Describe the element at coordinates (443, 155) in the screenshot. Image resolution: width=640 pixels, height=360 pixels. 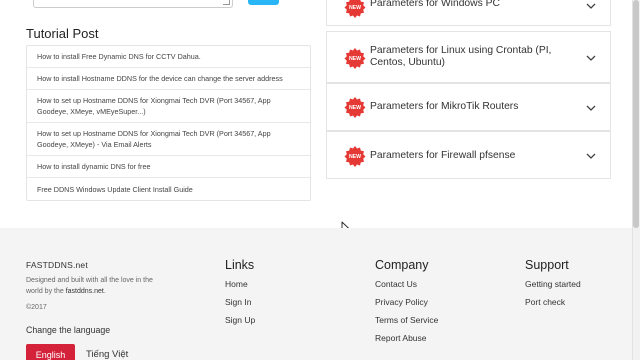
I see `accordion-label: Parameters for Firewall pfsense` at that location.